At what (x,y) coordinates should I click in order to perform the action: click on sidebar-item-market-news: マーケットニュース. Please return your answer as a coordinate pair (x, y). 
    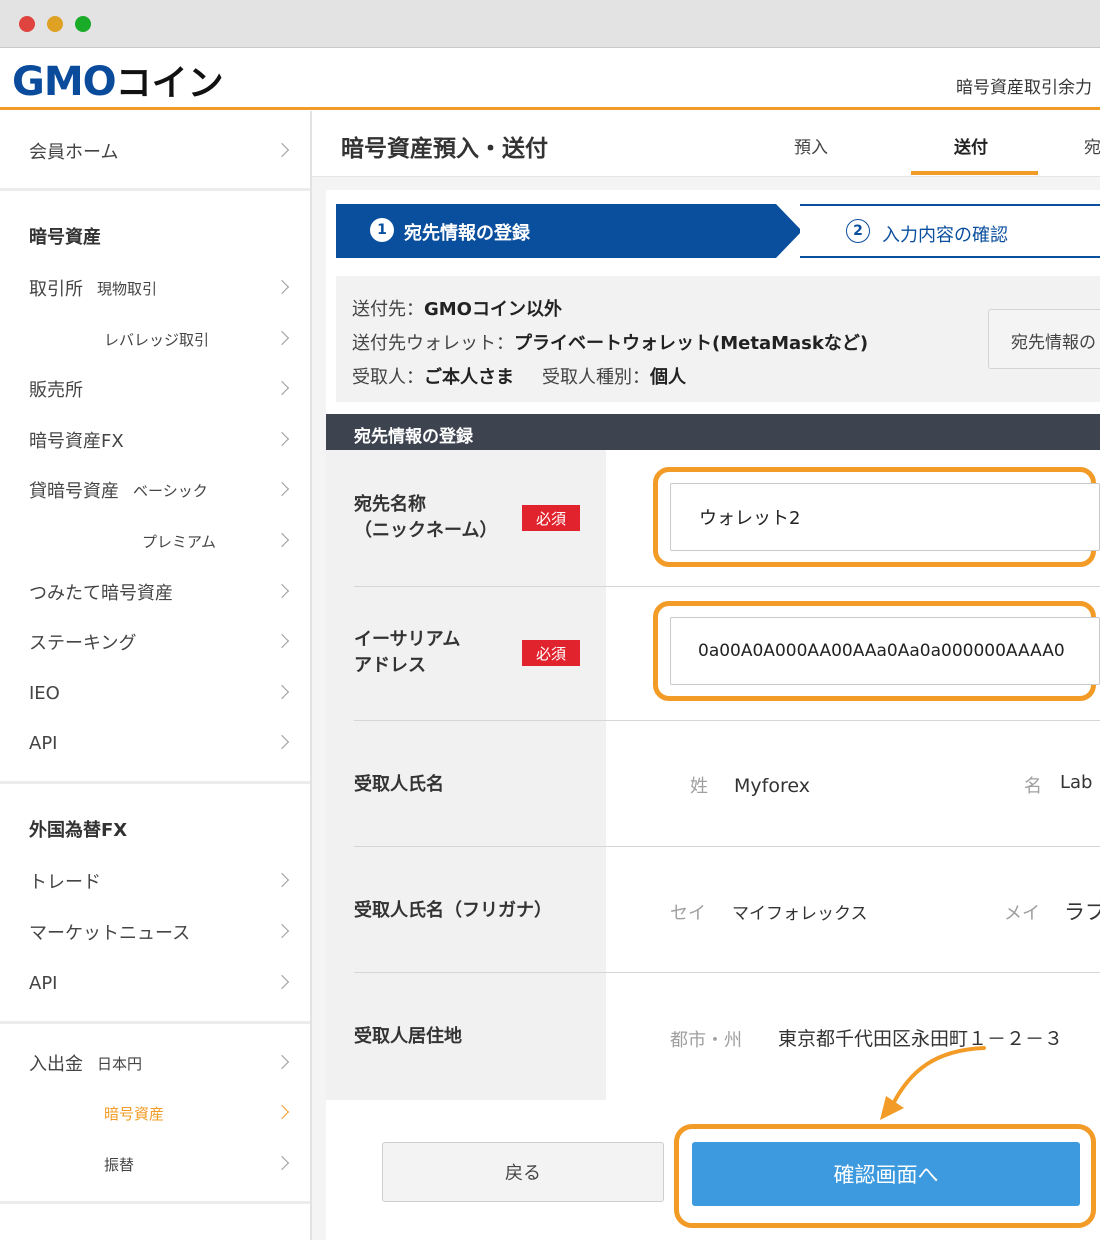
    Looking at the image, I should click on (159, 932).